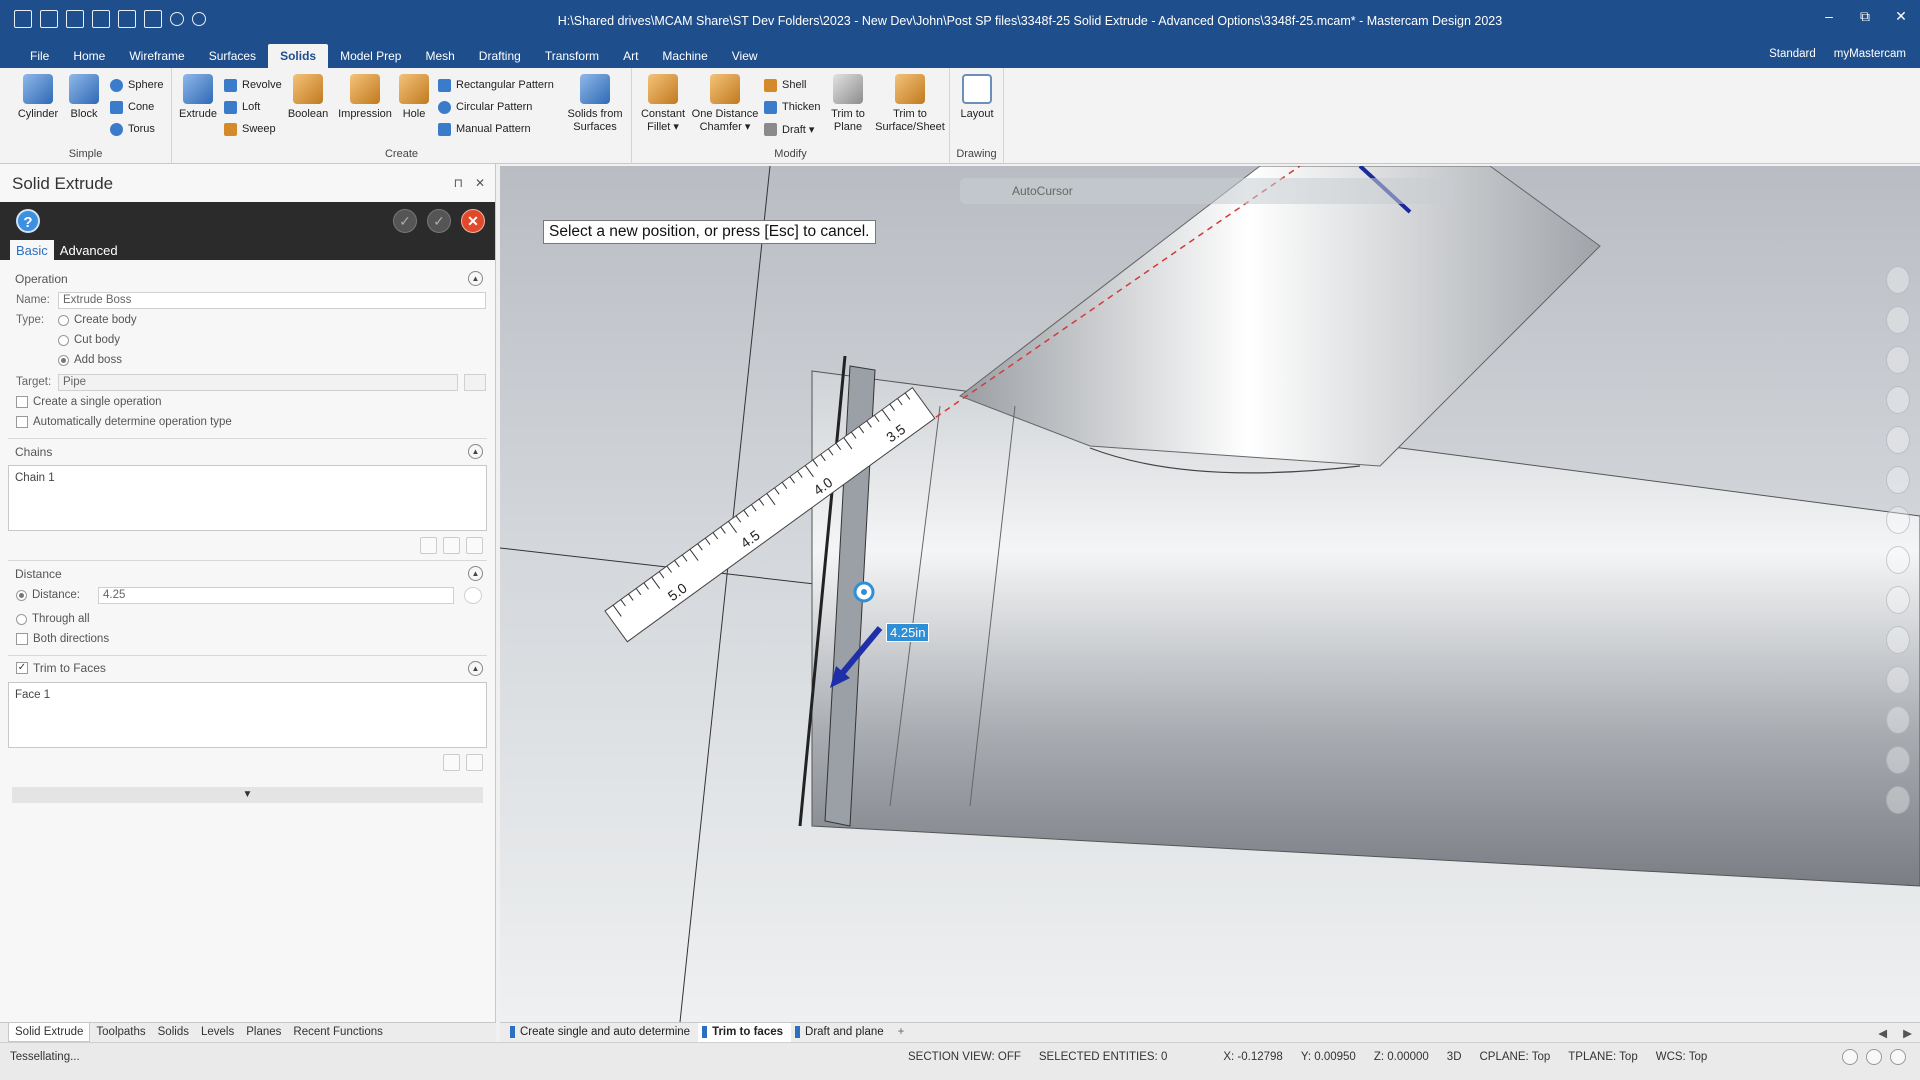 The height and width of the screenshot is (1080, 1920). I want to click on list-item: Face 1, so click(247, 695).